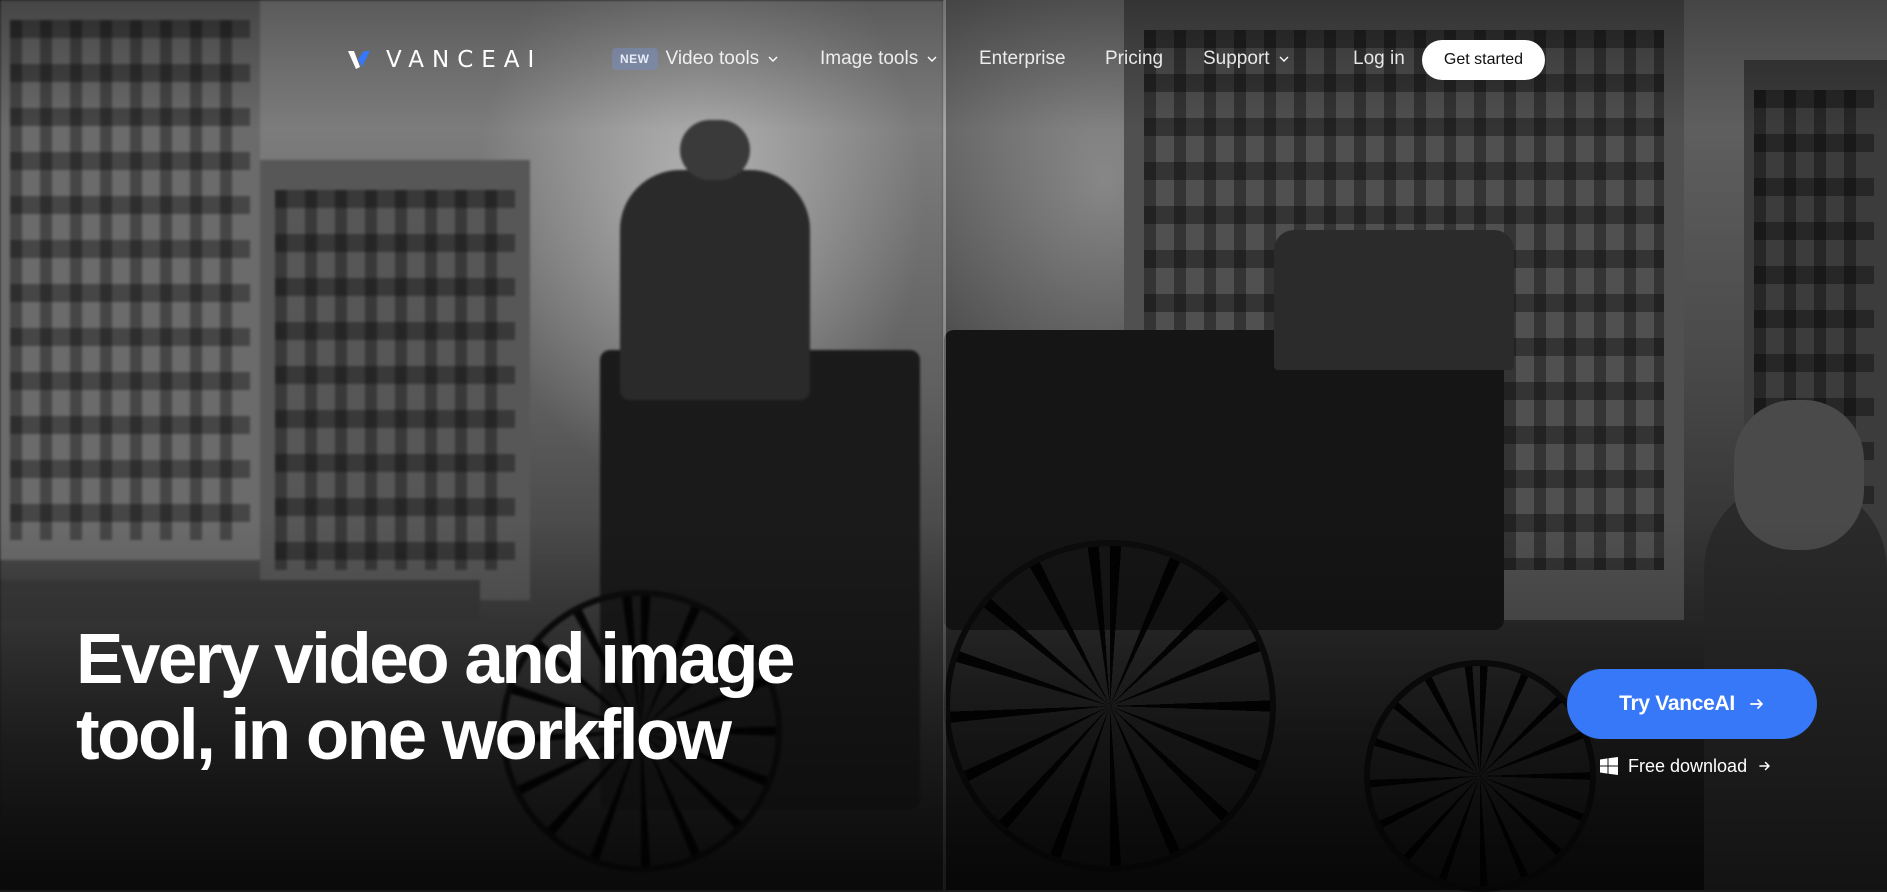 This screenshot has width=1887, height=892. I want to click on new-badge: NEW, so click(635, 59).